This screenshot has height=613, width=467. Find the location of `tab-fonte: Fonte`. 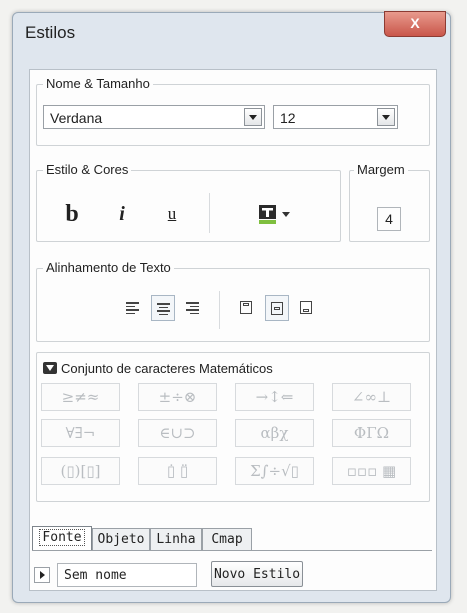

tab-fonte: Fonte is located at coordinates (62, 538).